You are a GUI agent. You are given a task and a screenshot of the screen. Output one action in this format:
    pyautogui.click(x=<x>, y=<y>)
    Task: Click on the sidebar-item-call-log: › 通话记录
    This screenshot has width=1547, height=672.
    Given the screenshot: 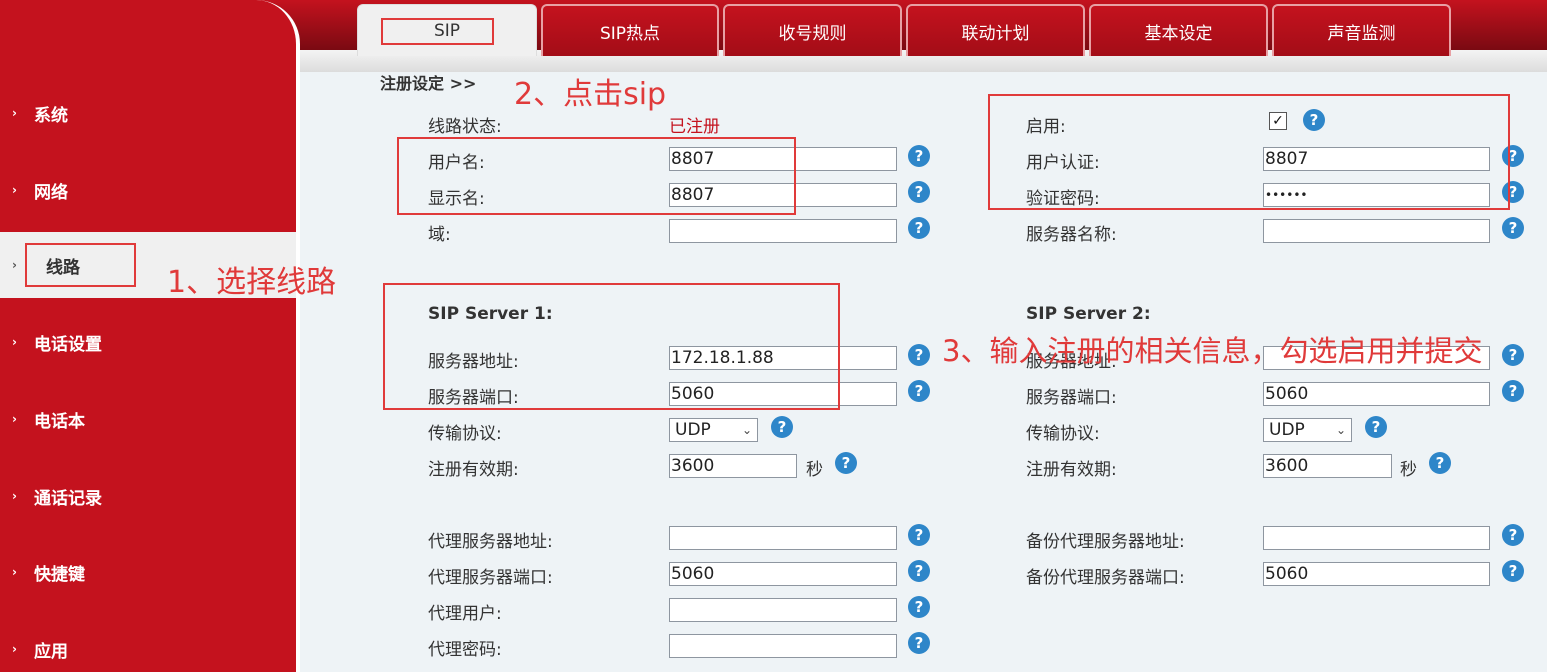 What is the action you would take?
    pyautogui.click(x=148, y=496)
    